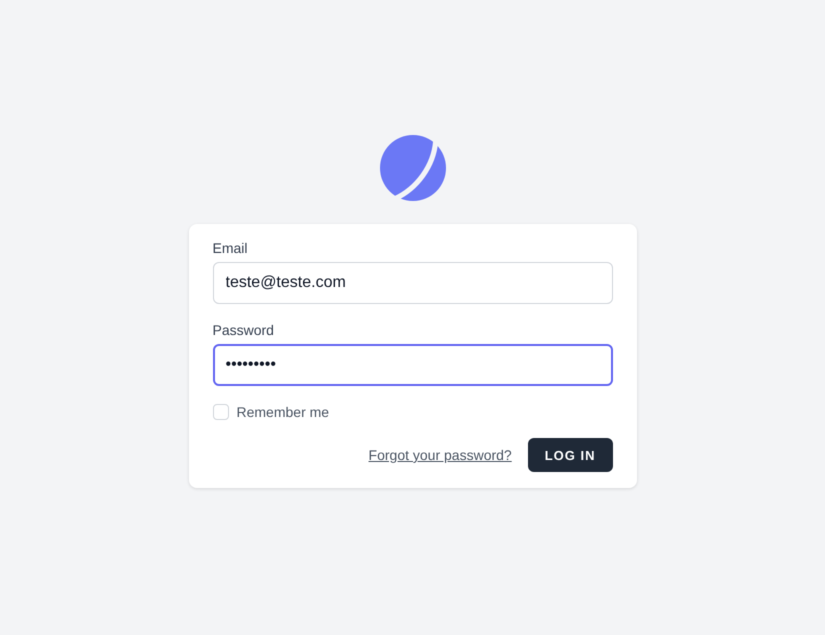  I want to click on input-field: •••••••••, so click(412, 365).